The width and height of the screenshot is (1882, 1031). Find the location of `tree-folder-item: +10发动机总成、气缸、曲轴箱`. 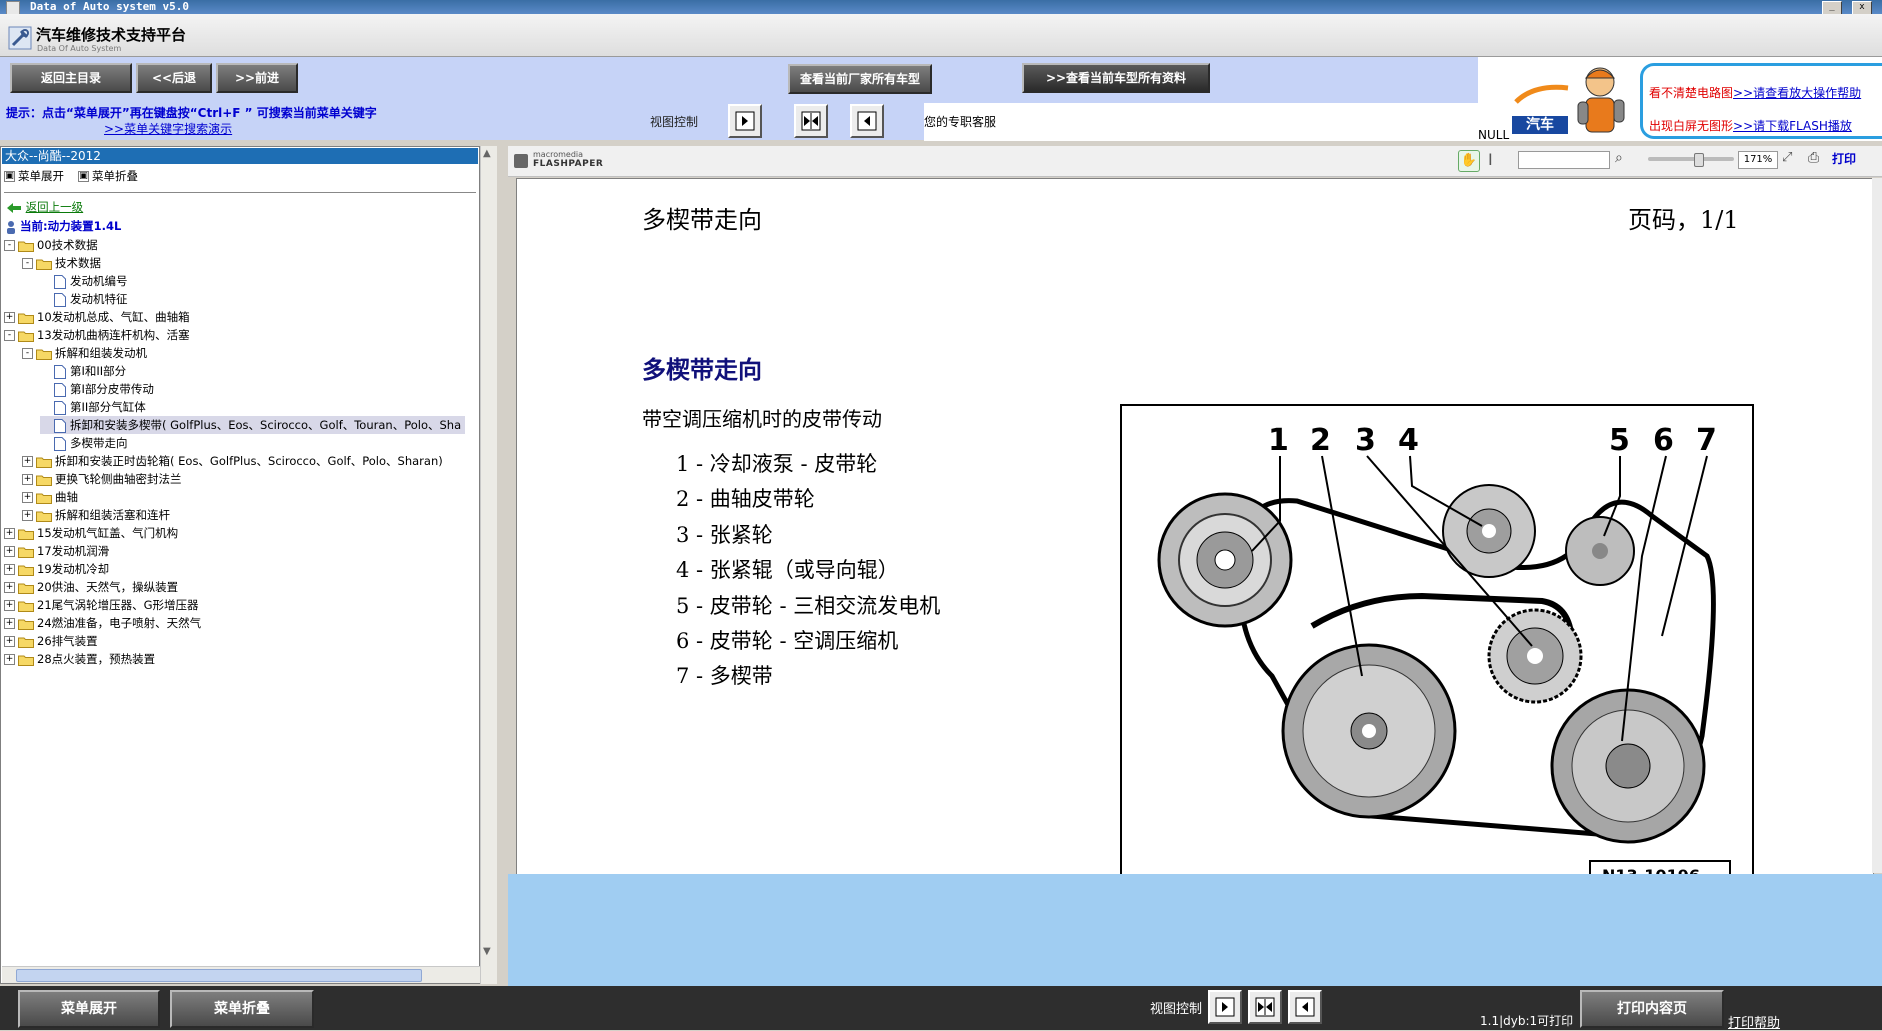

tree-folder-item: +10发动机总成、气缸、曲轴箱 is located at coordinates (97, 317).